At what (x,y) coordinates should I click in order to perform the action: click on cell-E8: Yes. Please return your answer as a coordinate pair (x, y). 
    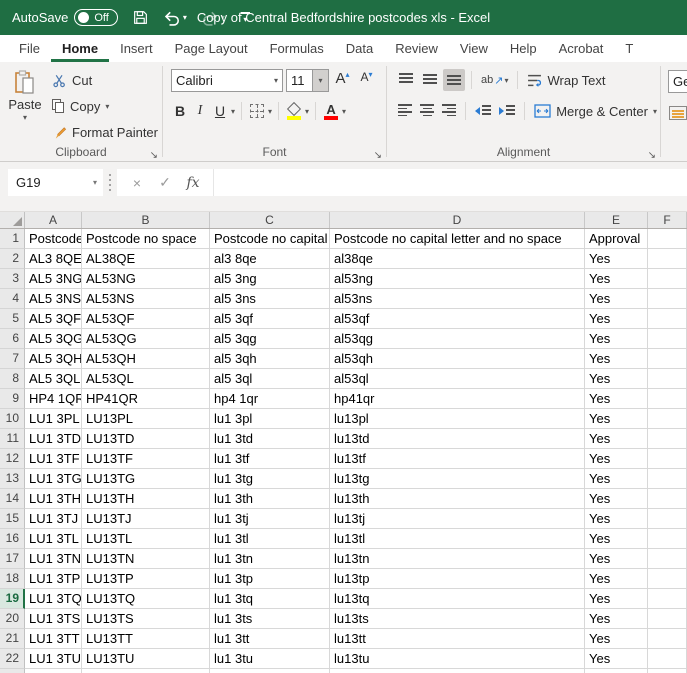
    Looking at the image, I should click on (616, 379).